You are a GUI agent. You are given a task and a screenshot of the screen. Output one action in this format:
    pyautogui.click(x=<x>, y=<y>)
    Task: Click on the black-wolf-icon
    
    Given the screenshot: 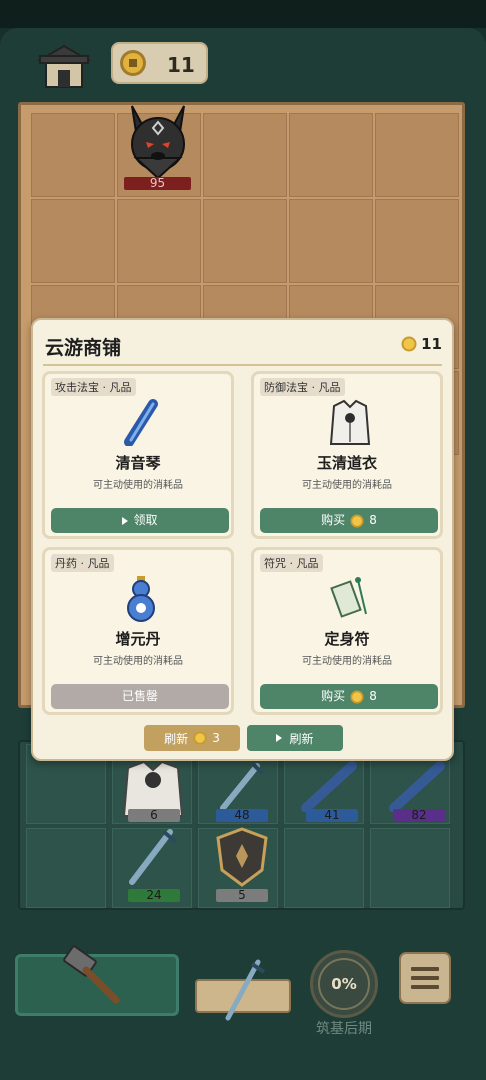 What is the action you would take?
    pyautogui.click(x=158, y=141)
    